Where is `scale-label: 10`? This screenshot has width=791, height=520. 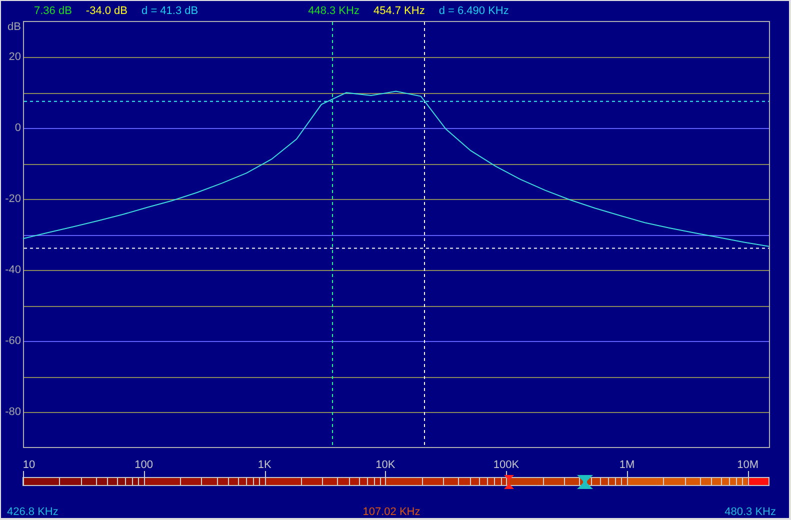 scale-label: 10 is located at coordinates (29, 465).